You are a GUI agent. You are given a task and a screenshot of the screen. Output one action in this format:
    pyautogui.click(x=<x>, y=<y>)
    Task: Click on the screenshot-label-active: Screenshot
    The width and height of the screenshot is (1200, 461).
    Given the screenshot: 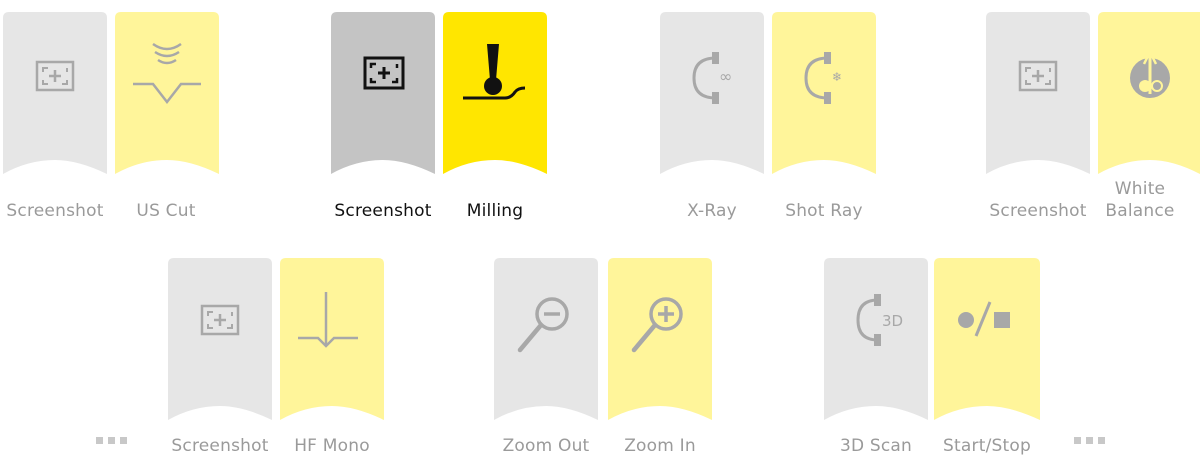 What is the action you would take?
    pyautogui.click(x=383, y=211)
    